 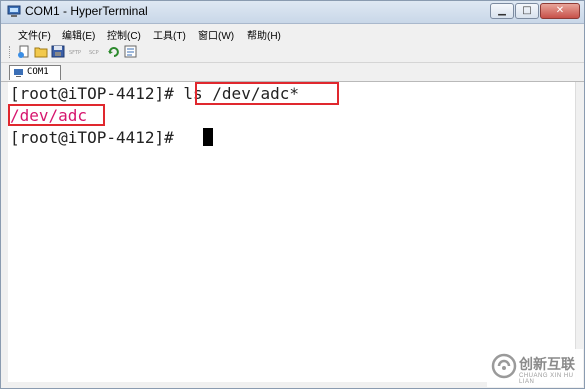 What do you see at coordinates (56, 115) in the screenshot?
I see `output-highlight-box` at bounding box center [56, 115].